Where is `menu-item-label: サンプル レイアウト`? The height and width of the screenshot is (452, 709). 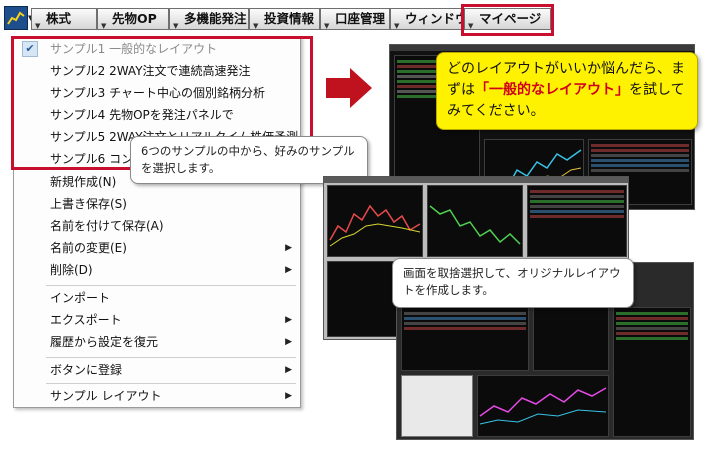
menu-item-label: サンプル レイアウト is located at coordinates (106, 396).